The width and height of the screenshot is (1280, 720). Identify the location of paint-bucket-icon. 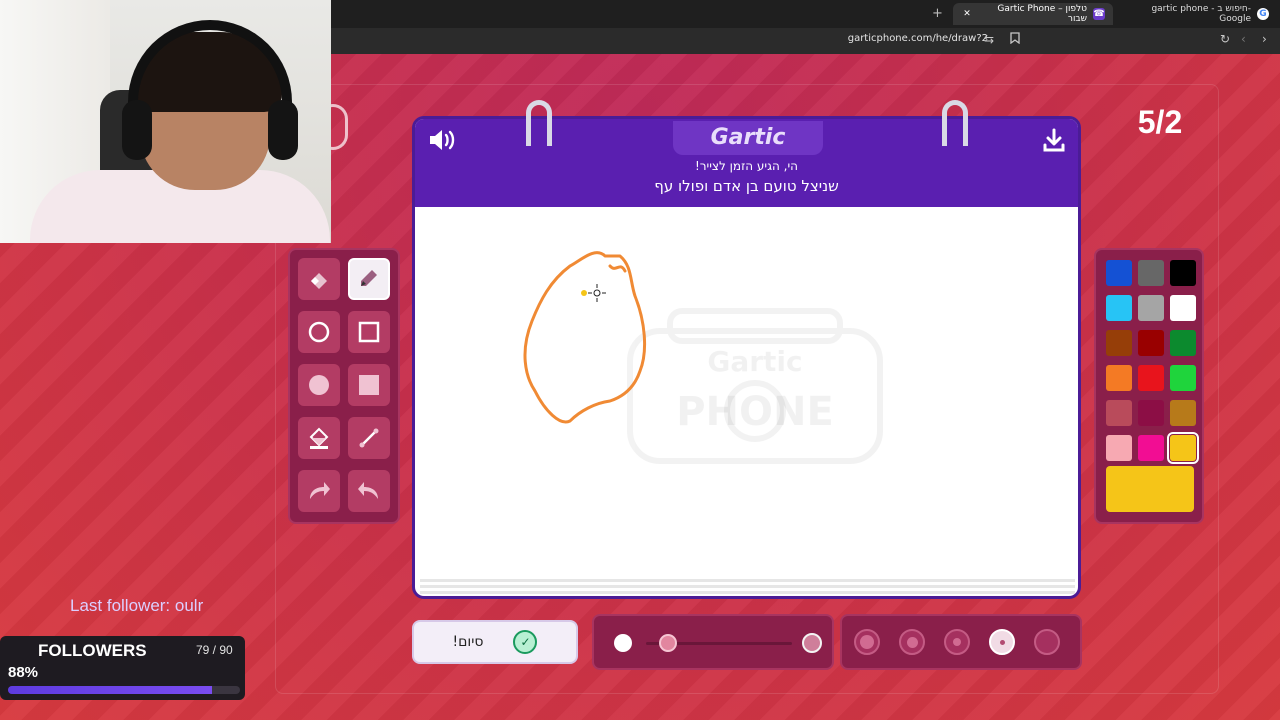
(319, 438).